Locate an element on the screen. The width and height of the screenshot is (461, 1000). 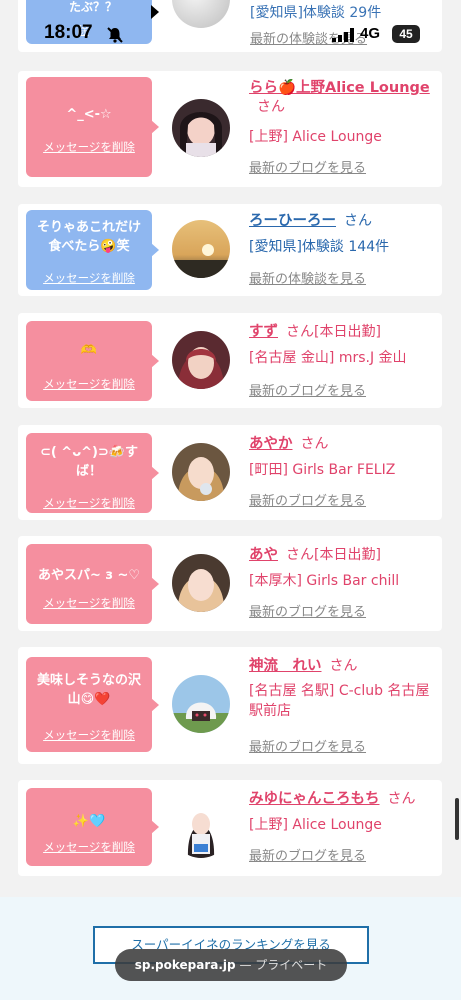
shop-label: [名古屋 金山] mrs.J 金山 is located at coordinates (328, 358).